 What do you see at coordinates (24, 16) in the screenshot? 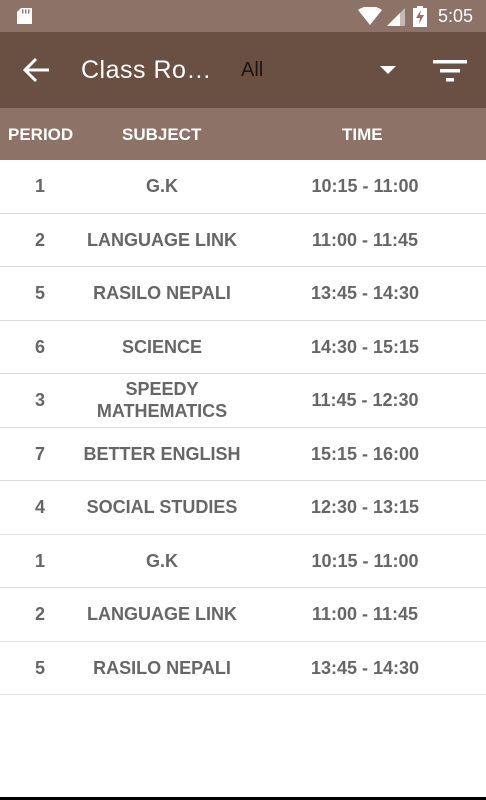
I see `sd-card-icon` at bounding box center [24, 16].